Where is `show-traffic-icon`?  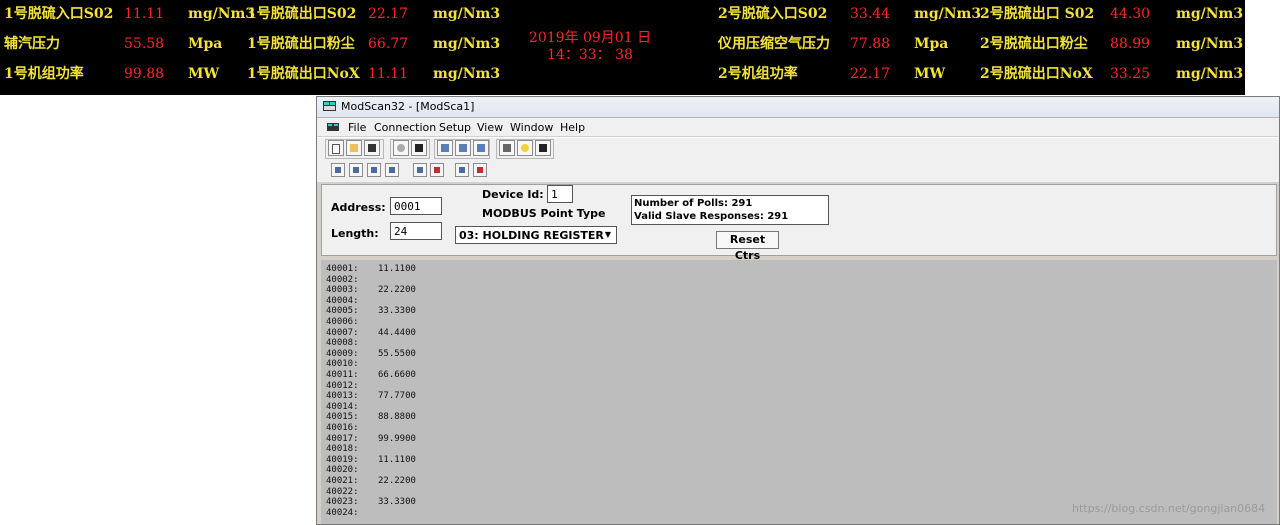 show-traffic-icon is located at coordinates (463, 148).